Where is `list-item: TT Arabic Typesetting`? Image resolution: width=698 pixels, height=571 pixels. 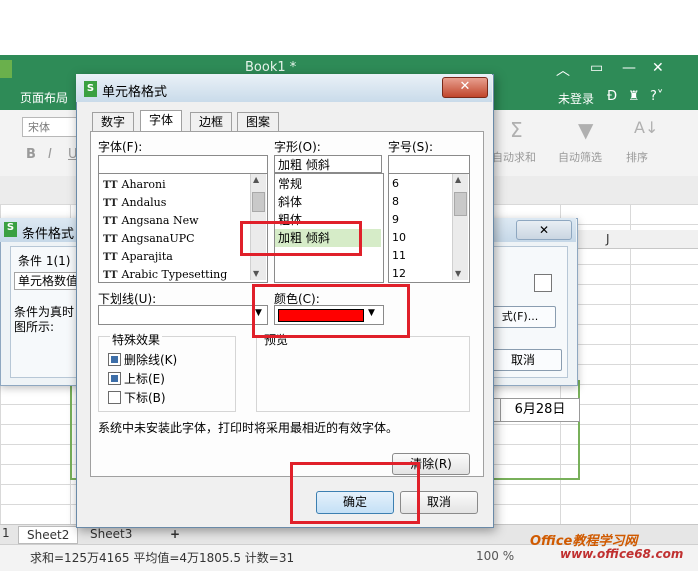 list-item: TT Arabic Typesetting is located at coordinates (165, 274).